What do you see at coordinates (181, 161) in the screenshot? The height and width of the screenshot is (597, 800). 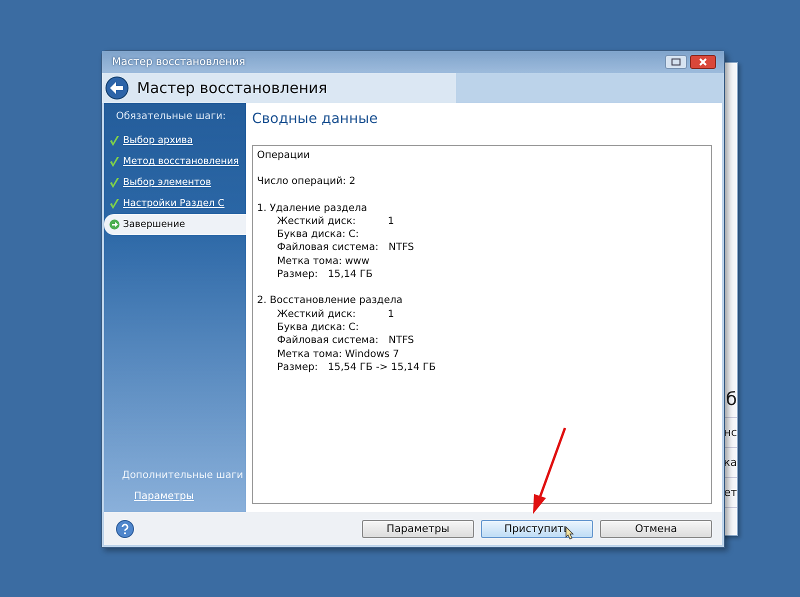 I see `step-link: Метод восстановления` at bounding box center [181, 161].